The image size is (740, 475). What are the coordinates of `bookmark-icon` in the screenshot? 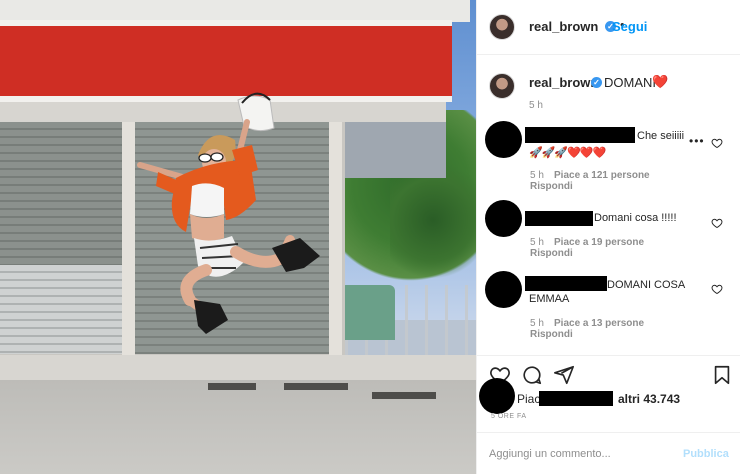 It's located at (722, 375).